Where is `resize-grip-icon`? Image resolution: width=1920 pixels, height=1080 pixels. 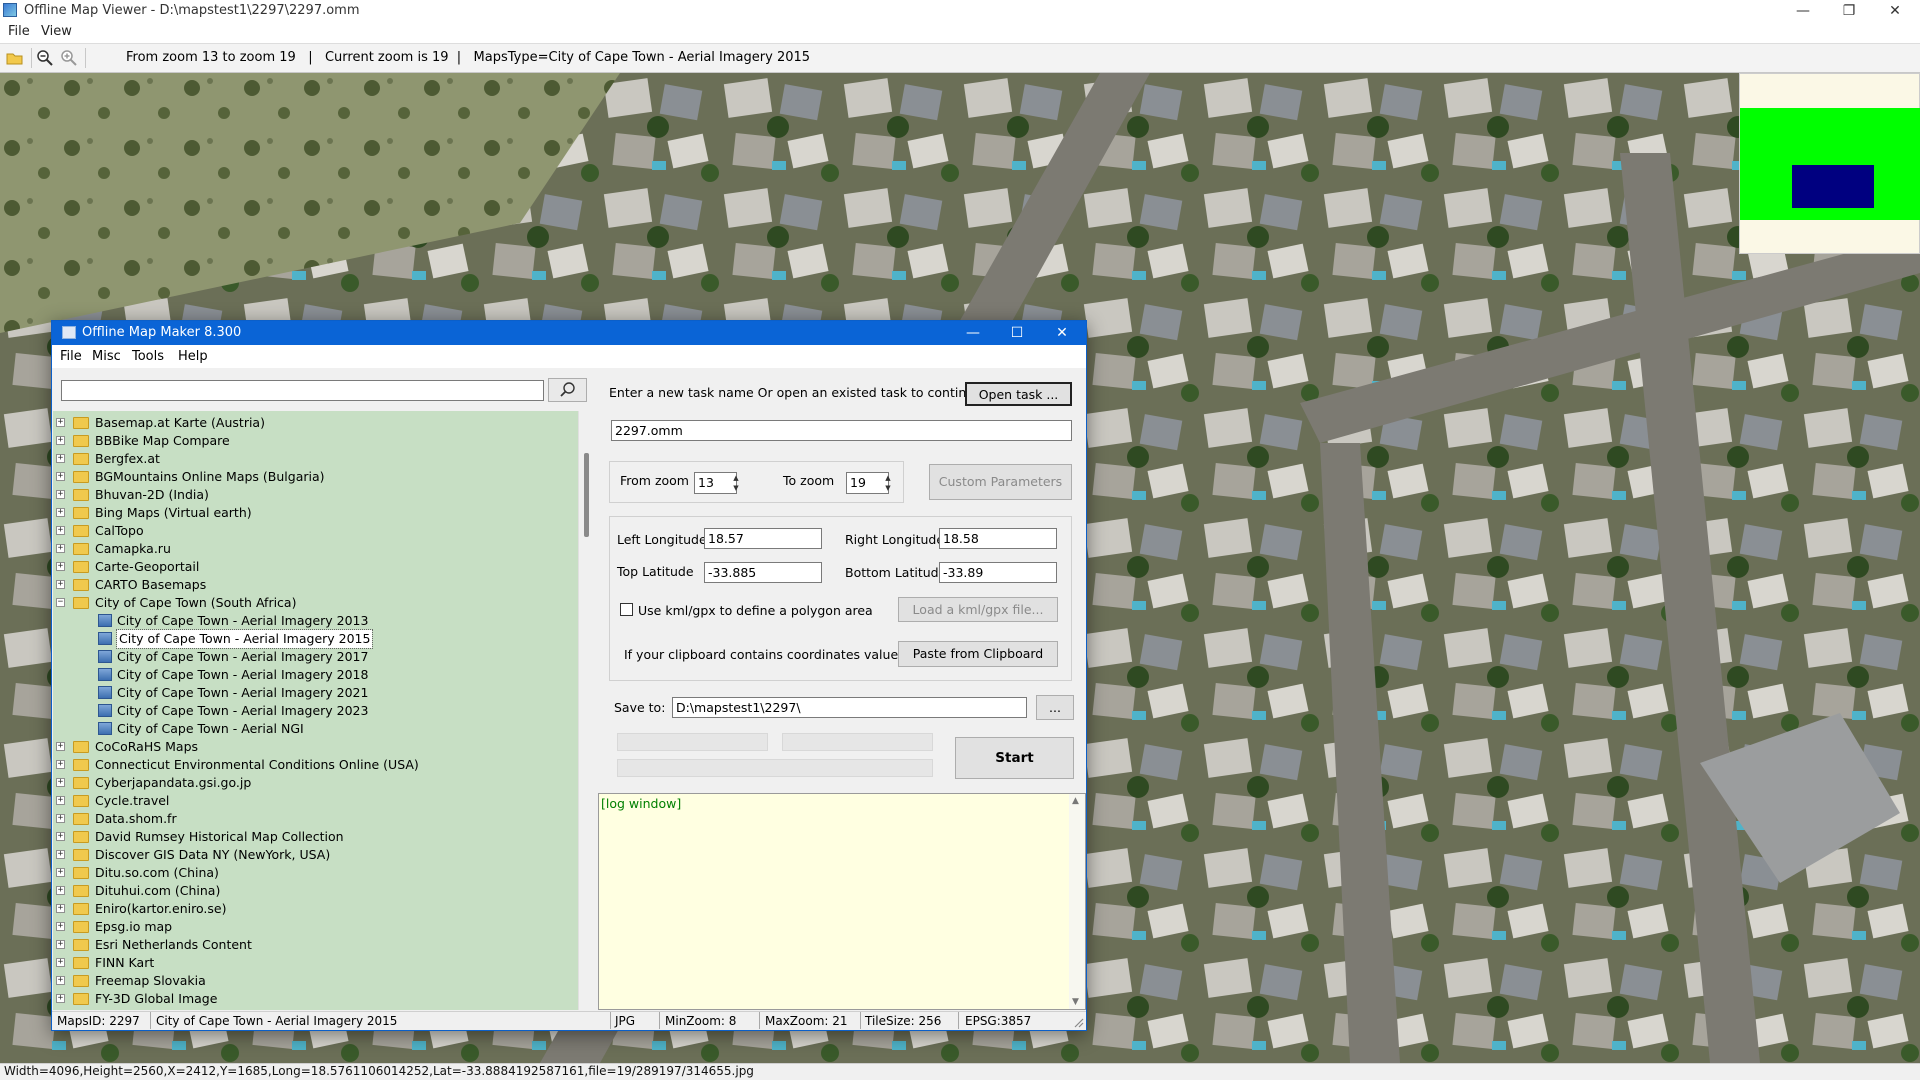
resize-grip-icon is located at coordinates (1078, 1022).